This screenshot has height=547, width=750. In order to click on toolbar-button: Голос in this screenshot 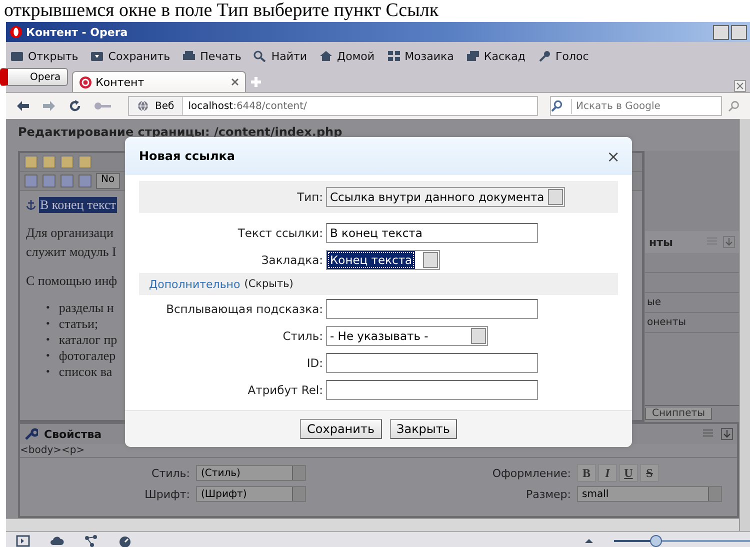, I will do `click(563, 56)`.